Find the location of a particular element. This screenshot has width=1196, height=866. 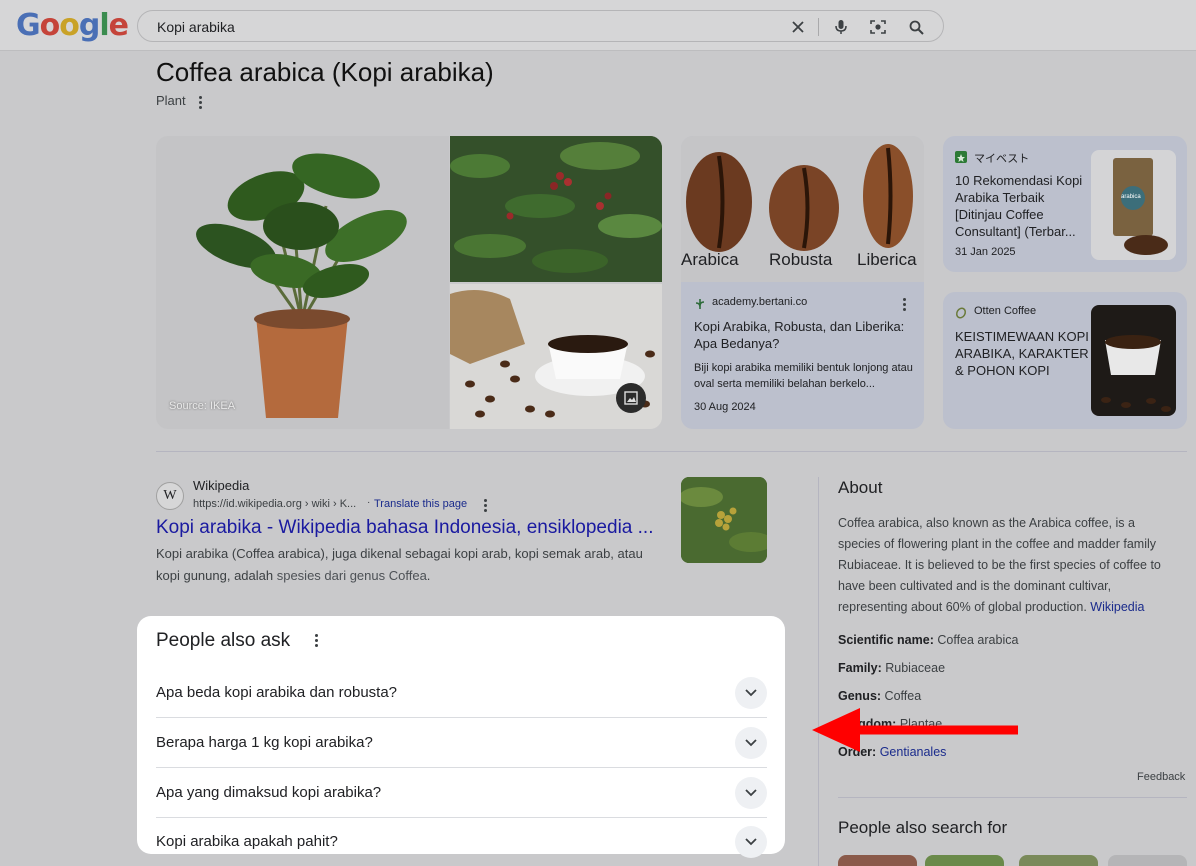

paa-question: Apa beda kopi arabika dan robusta? is located at coordinates (461, 693).